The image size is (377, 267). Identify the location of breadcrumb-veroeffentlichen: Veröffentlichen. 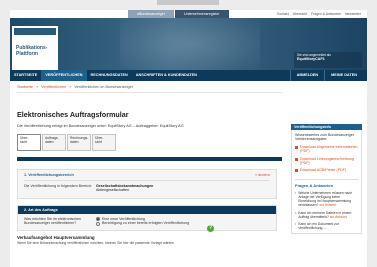
(53, 87).